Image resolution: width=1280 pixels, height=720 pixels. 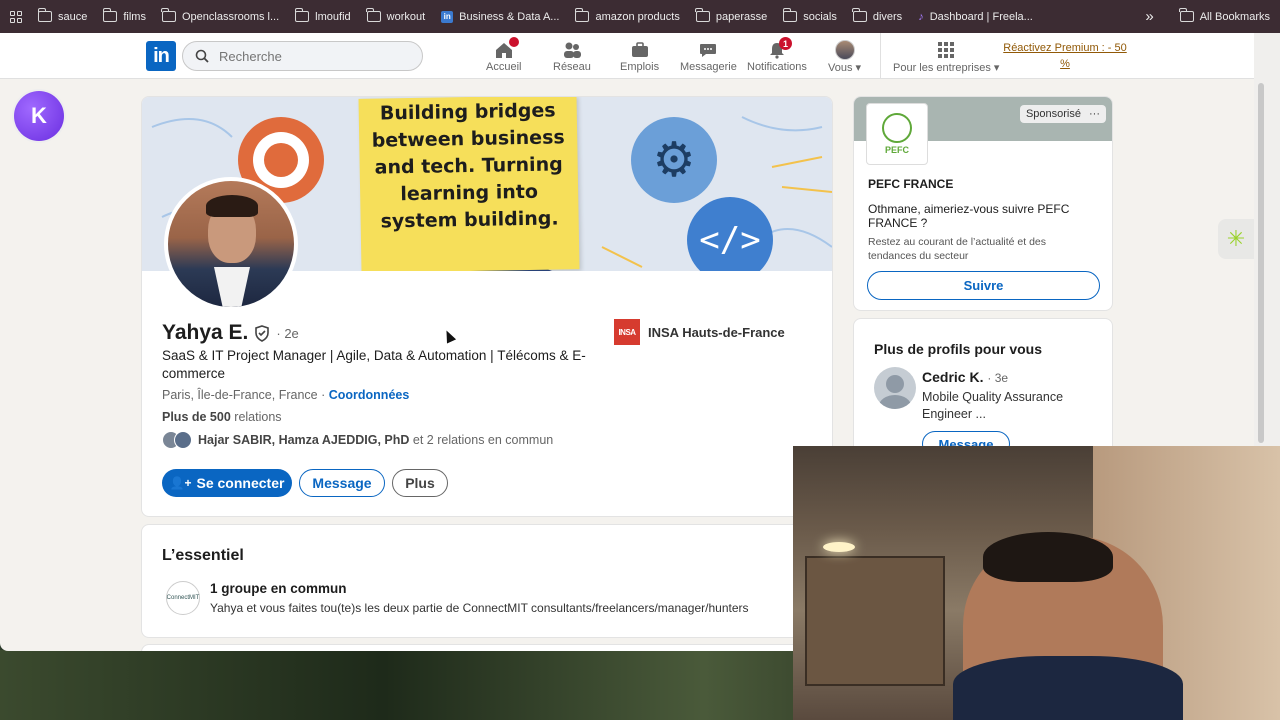 What do you see at coordinates (420, 483) in the screenshot?
I see `more-button: Plus` at bounding box center [420, 483].